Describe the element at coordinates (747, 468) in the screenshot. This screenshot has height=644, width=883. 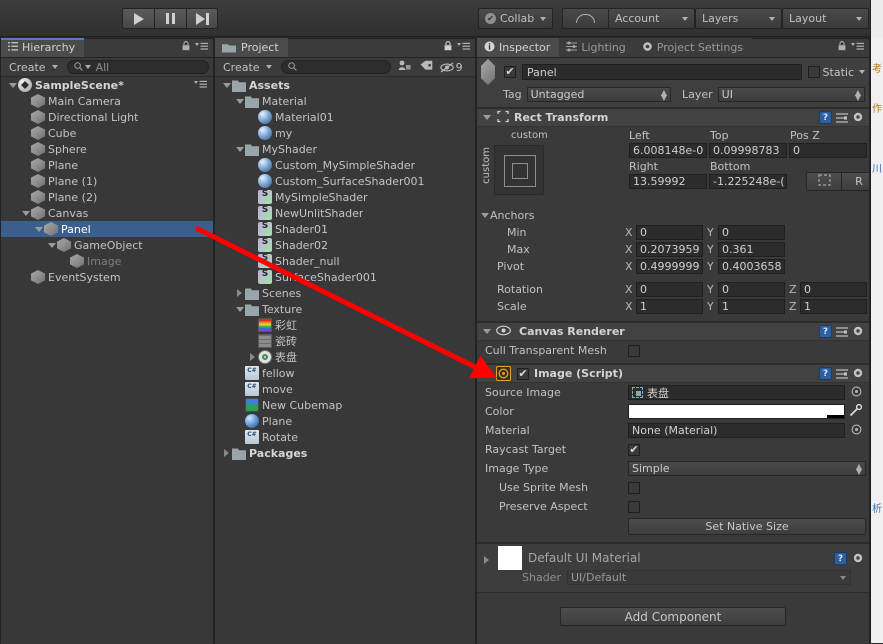
I see `image-type-dropdown: Simple ▲ ▼` at that location.